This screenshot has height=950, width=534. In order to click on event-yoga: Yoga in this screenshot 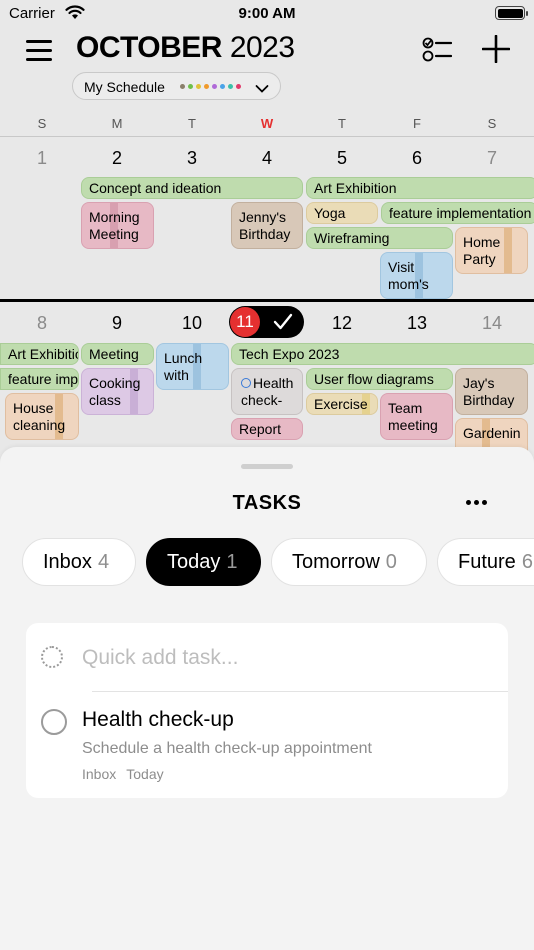, I will do `click(342, 213)`.